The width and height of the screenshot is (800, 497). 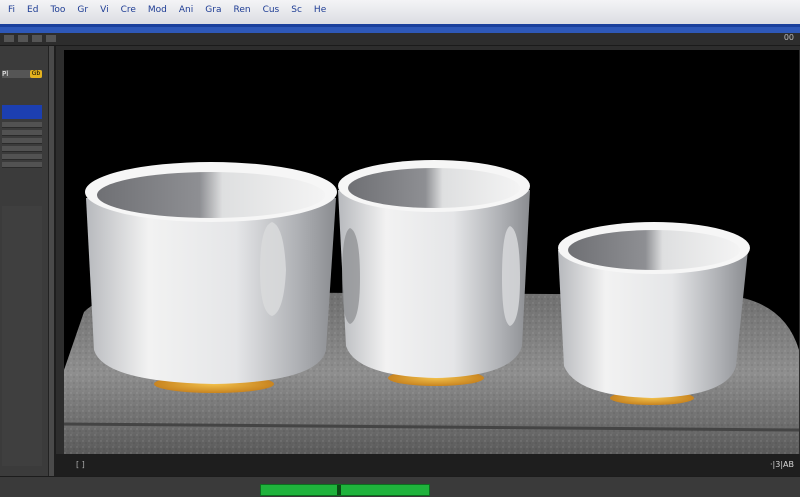 What do you see at coordinates (22, 112) in the screenshot?
I see `panel-selected-row` at bounding box center [22, 112].